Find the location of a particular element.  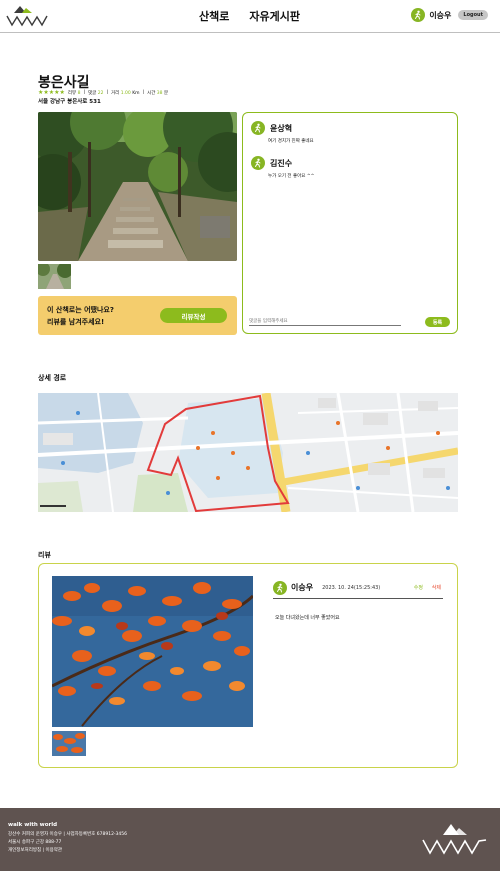

stat-reviews: 리뷰 8 is located at coordinates (74, 93).